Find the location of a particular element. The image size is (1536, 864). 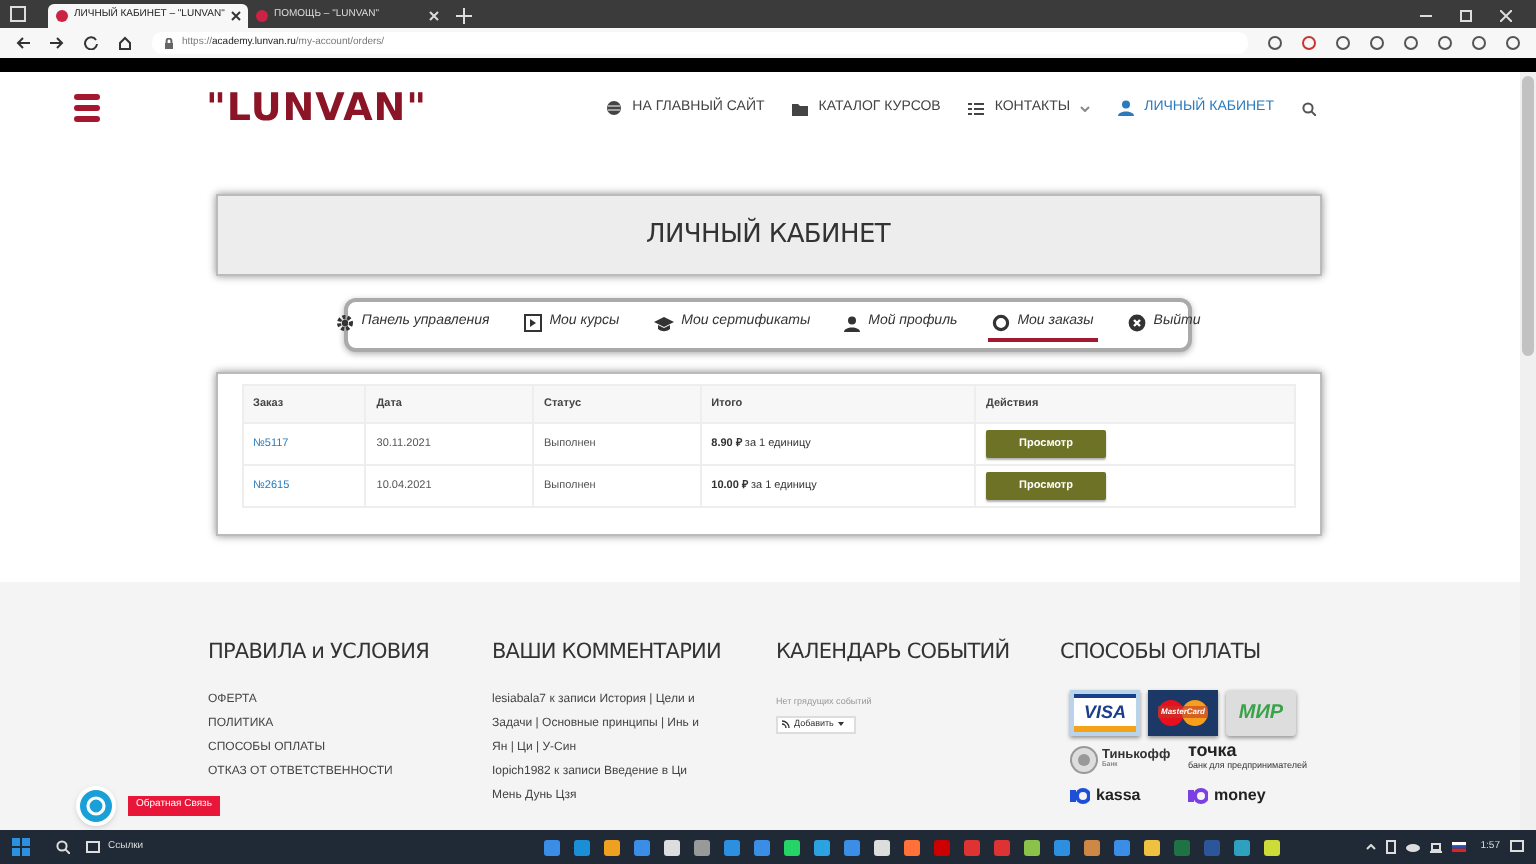

gear-icon is located at coordinates (344, 323).